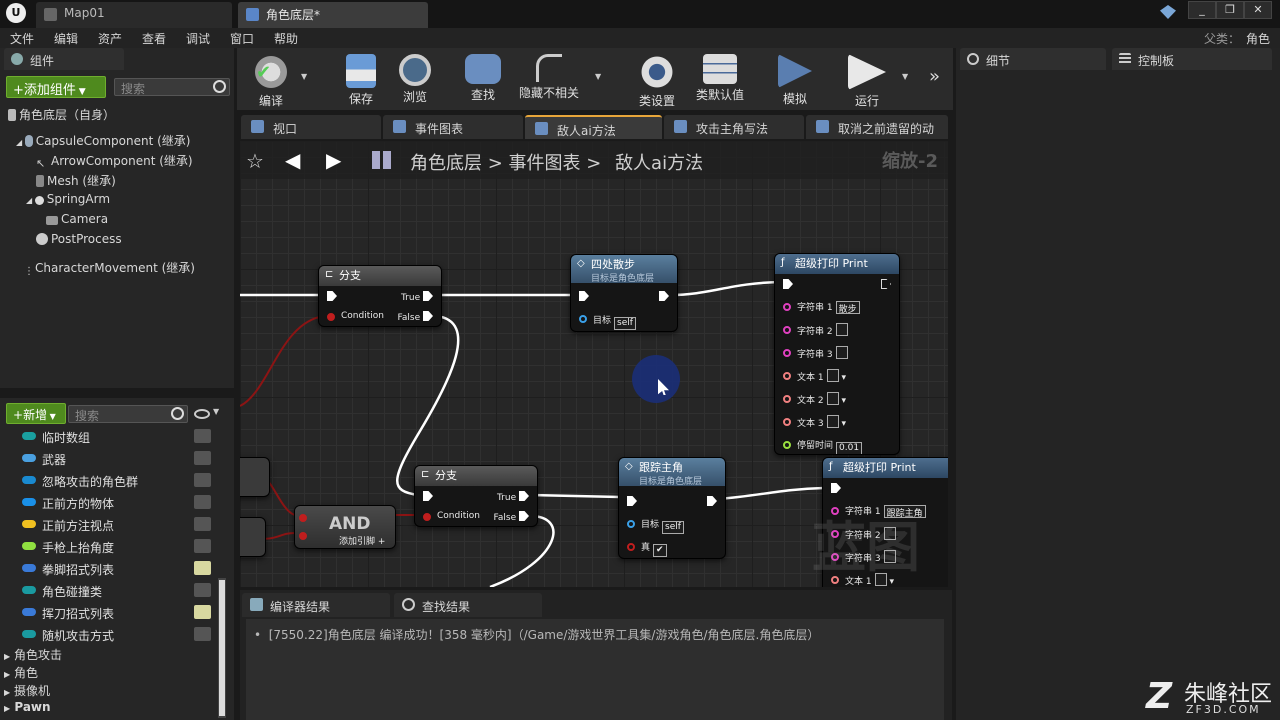 The width and height of the screenshot is (1280, 720). What do you see at coordinates (77, 219) in the screenshot?
I see `tree-item-camera: Camera` at bounding box center [77, 219].